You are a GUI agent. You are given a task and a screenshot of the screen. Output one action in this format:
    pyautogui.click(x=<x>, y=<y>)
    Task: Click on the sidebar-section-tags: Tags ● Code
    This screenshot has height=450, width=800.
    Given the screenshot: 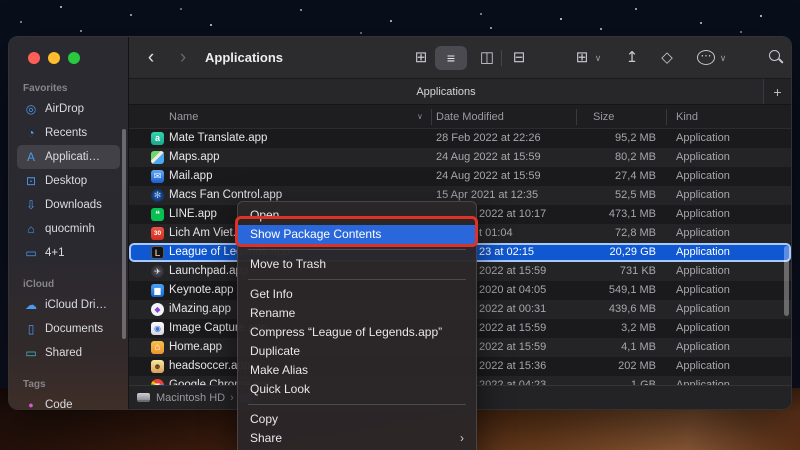 What is the action you would take?
    pyautogui.click(x=68, y=393)
    